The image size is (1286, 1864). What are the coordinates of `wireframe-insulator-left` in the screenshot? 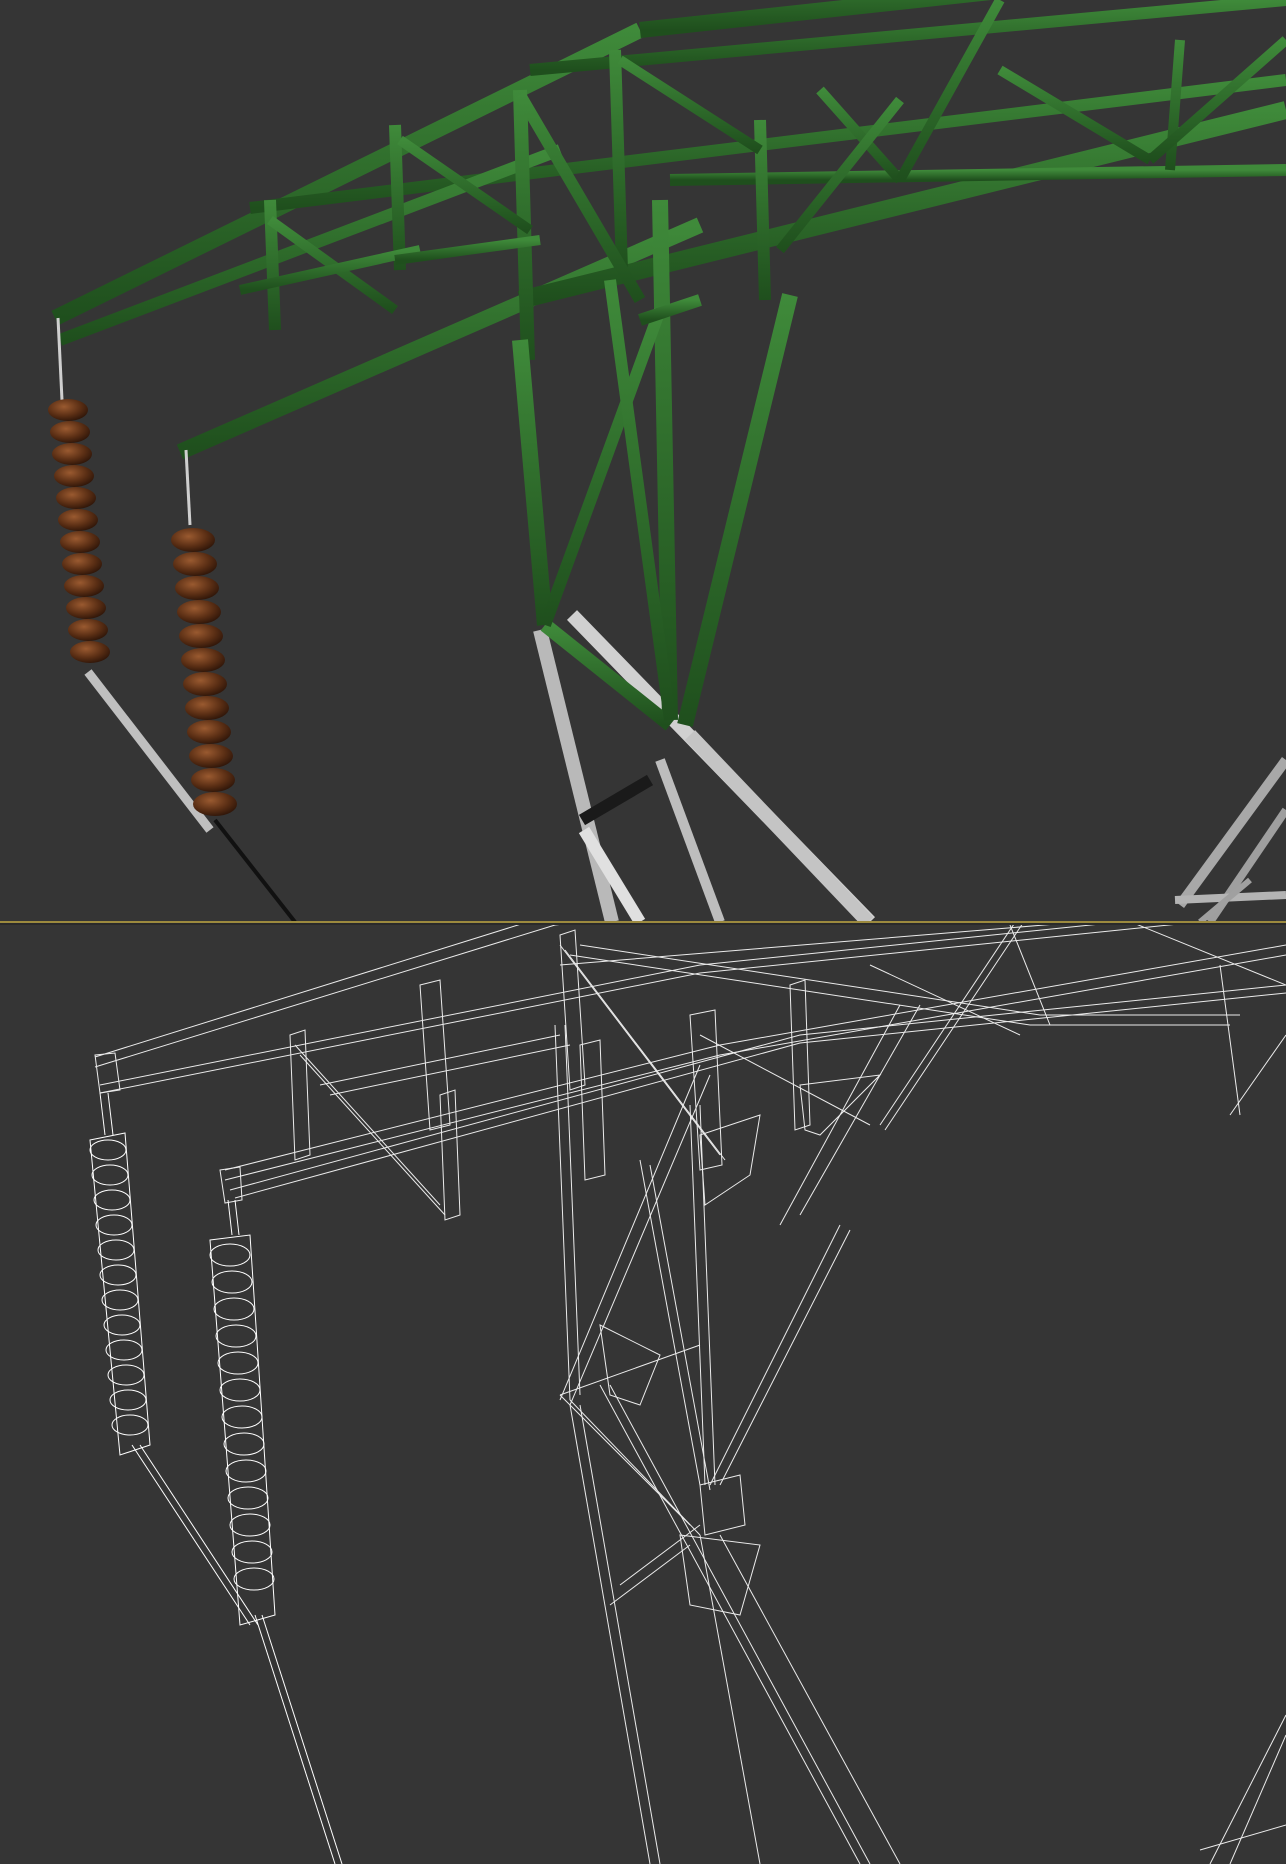 It's located at (174, 1359).